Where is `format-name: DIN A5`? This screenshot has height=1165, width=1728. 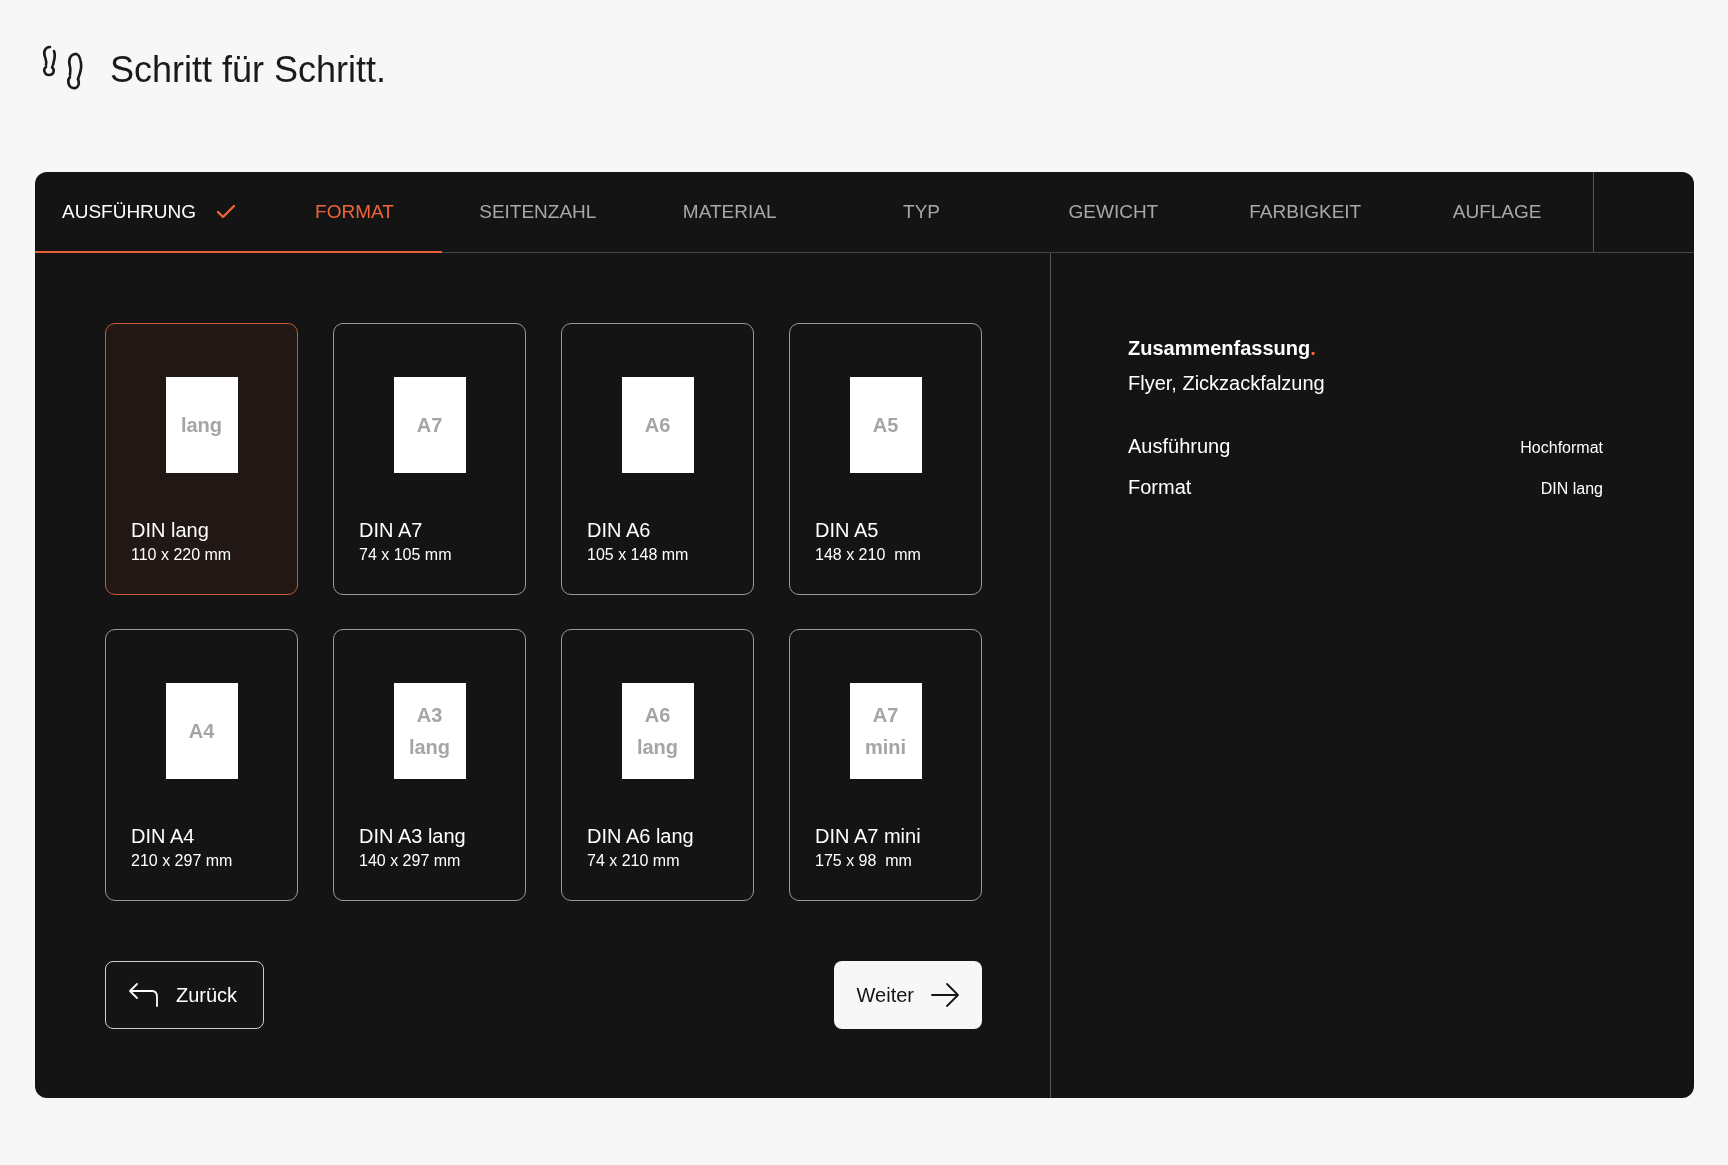 format-name: DIN A5 is located at coordinates (847, 530).